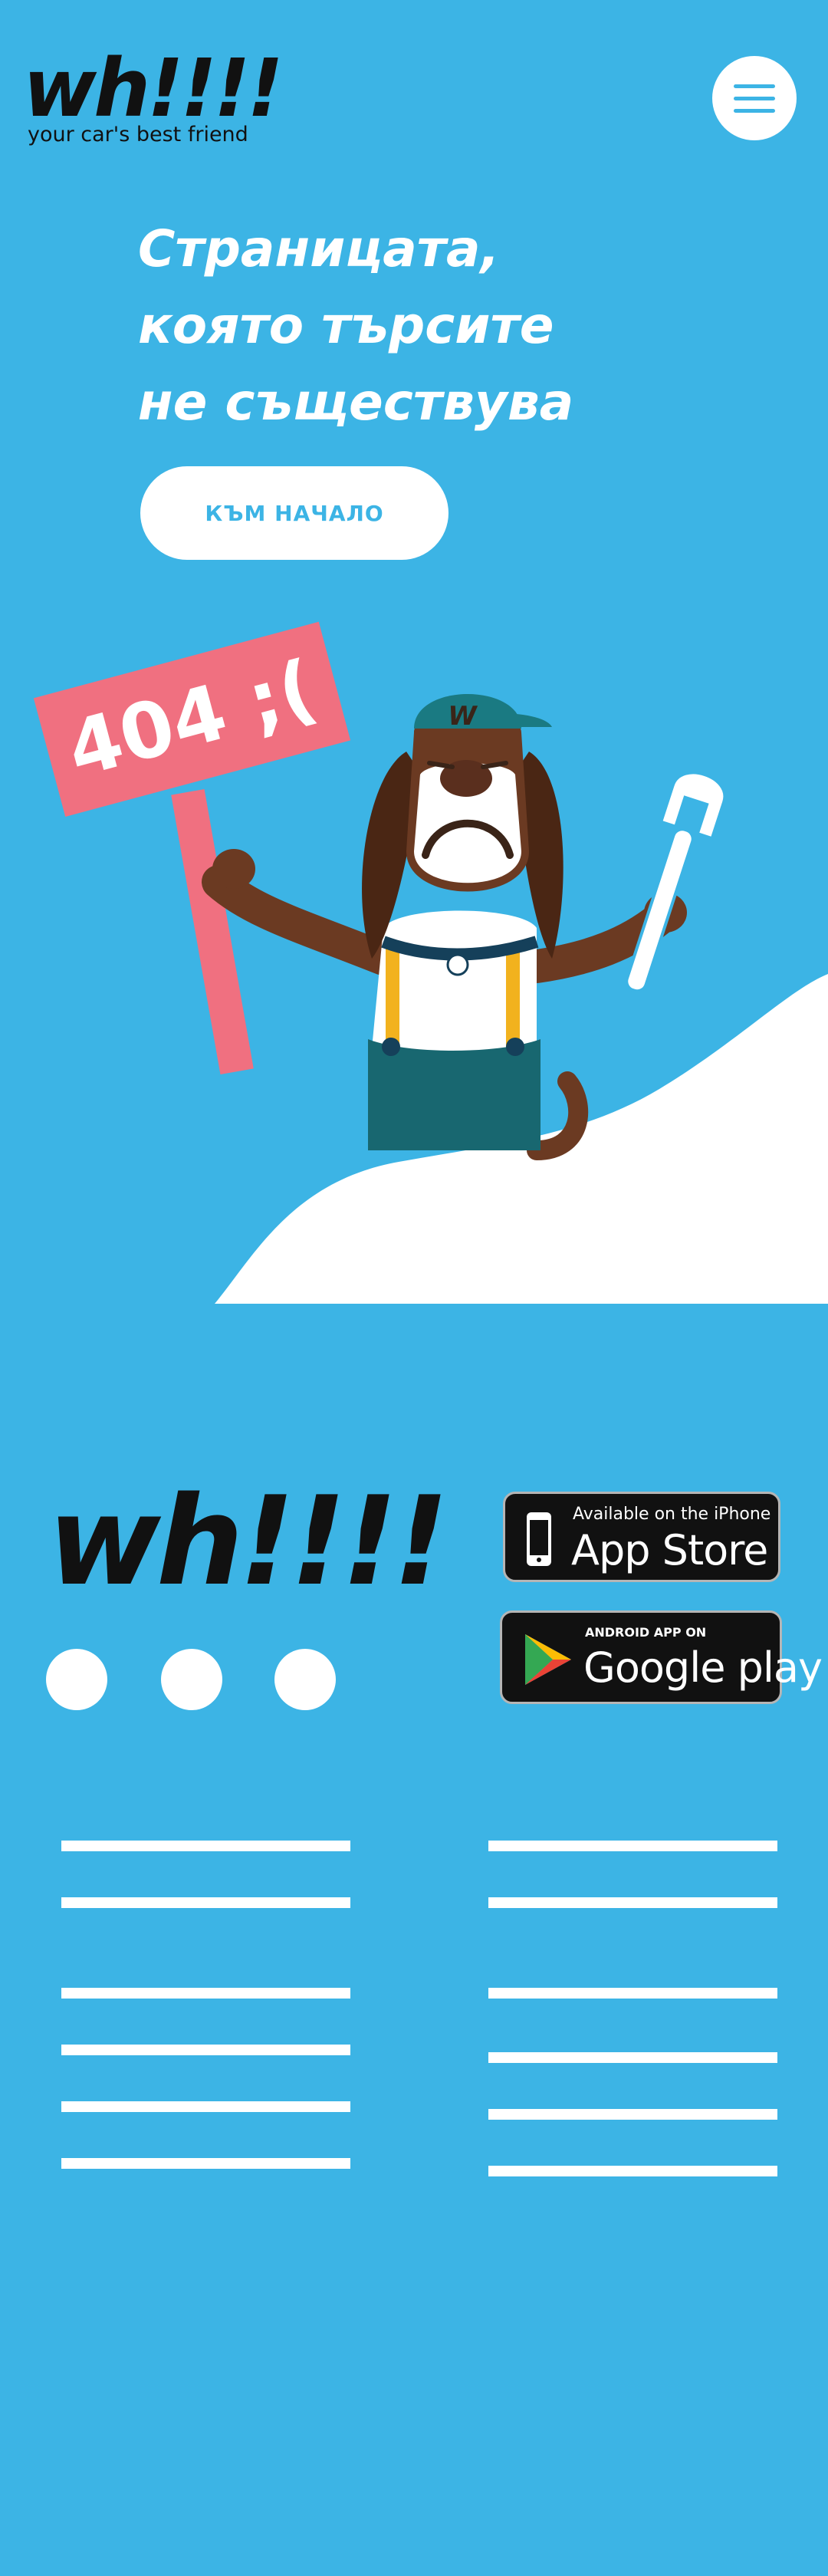 This screenshot has height=2576, width=828. What do you see at coordinates (676, 882) in the screenshot?
I see `wrench-icon` at bounding box center [676, 882].